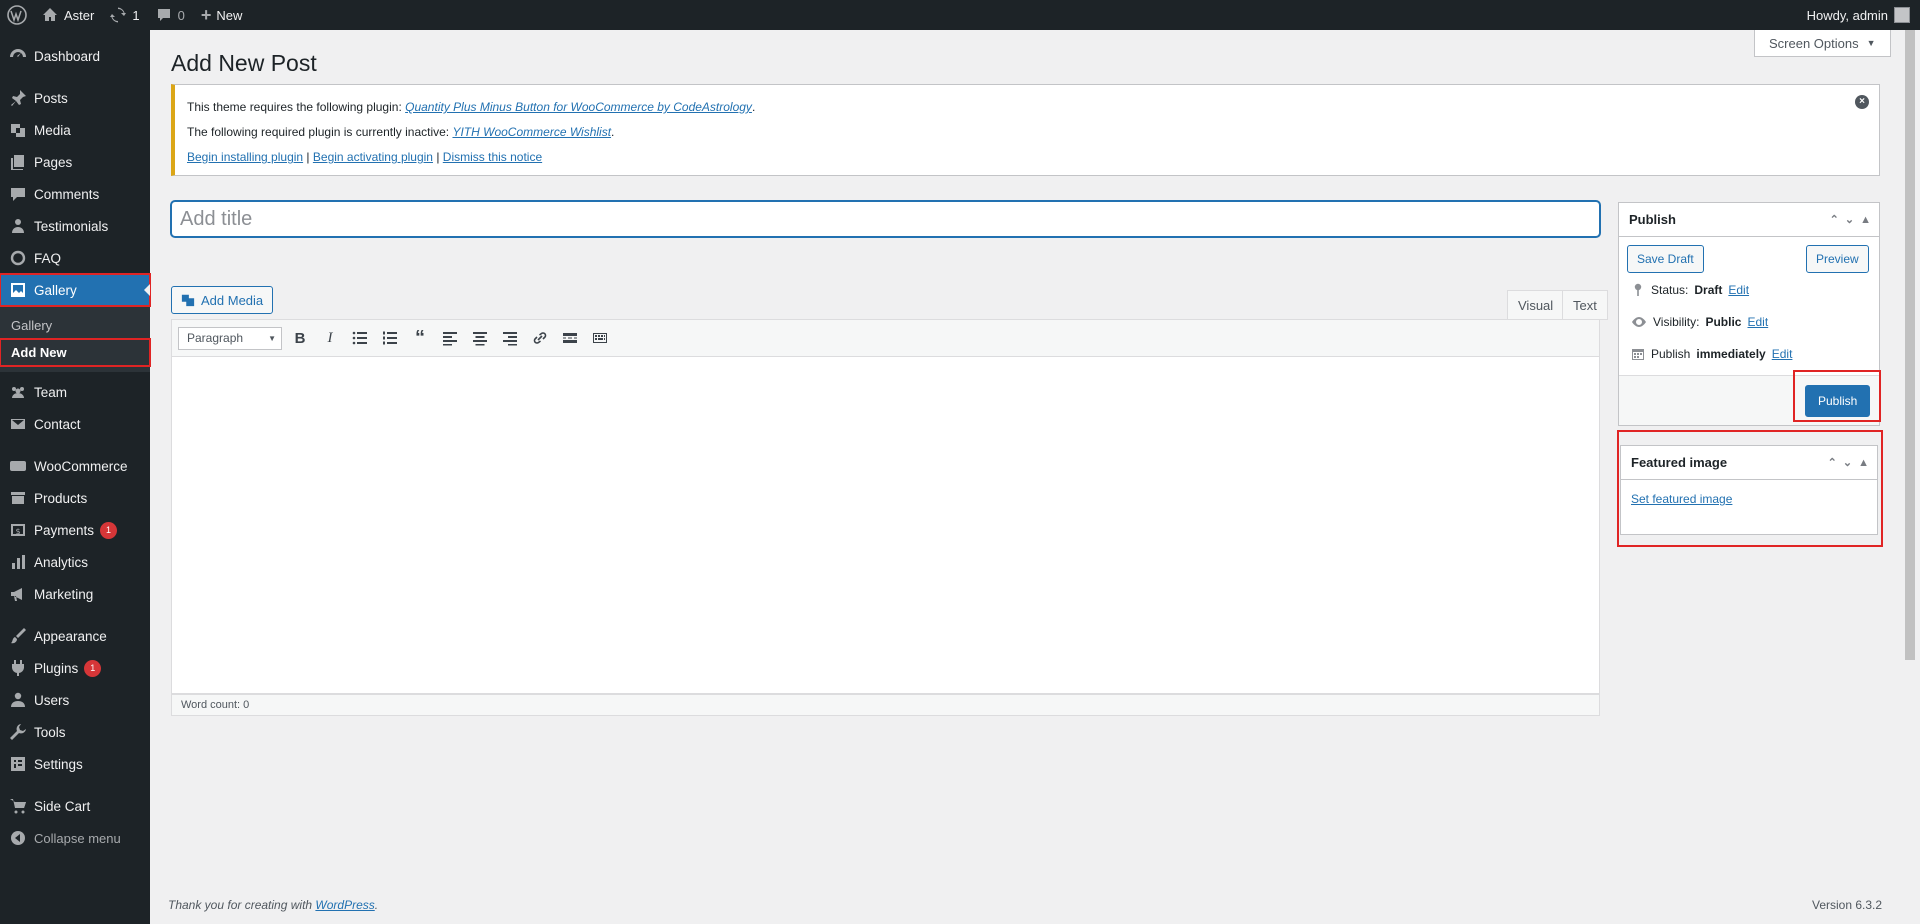 The image size is (1920, 924). What do you see at coordinates (1838, 401) in the screenshot?
I see `publish-button: Publish` at bounding box center [1838, 401].